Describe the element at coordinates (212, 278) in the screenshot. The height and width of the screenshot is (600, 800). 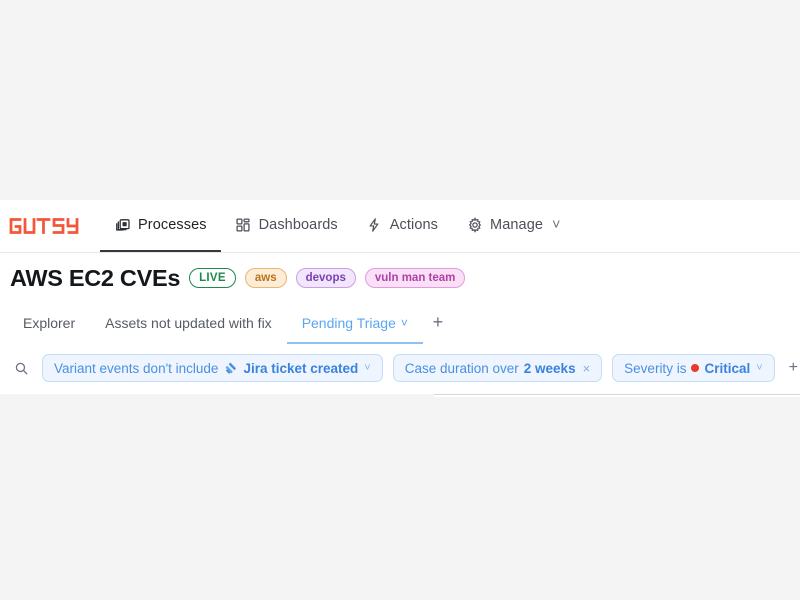
I see `status-badge-live: LIVE` at that location.